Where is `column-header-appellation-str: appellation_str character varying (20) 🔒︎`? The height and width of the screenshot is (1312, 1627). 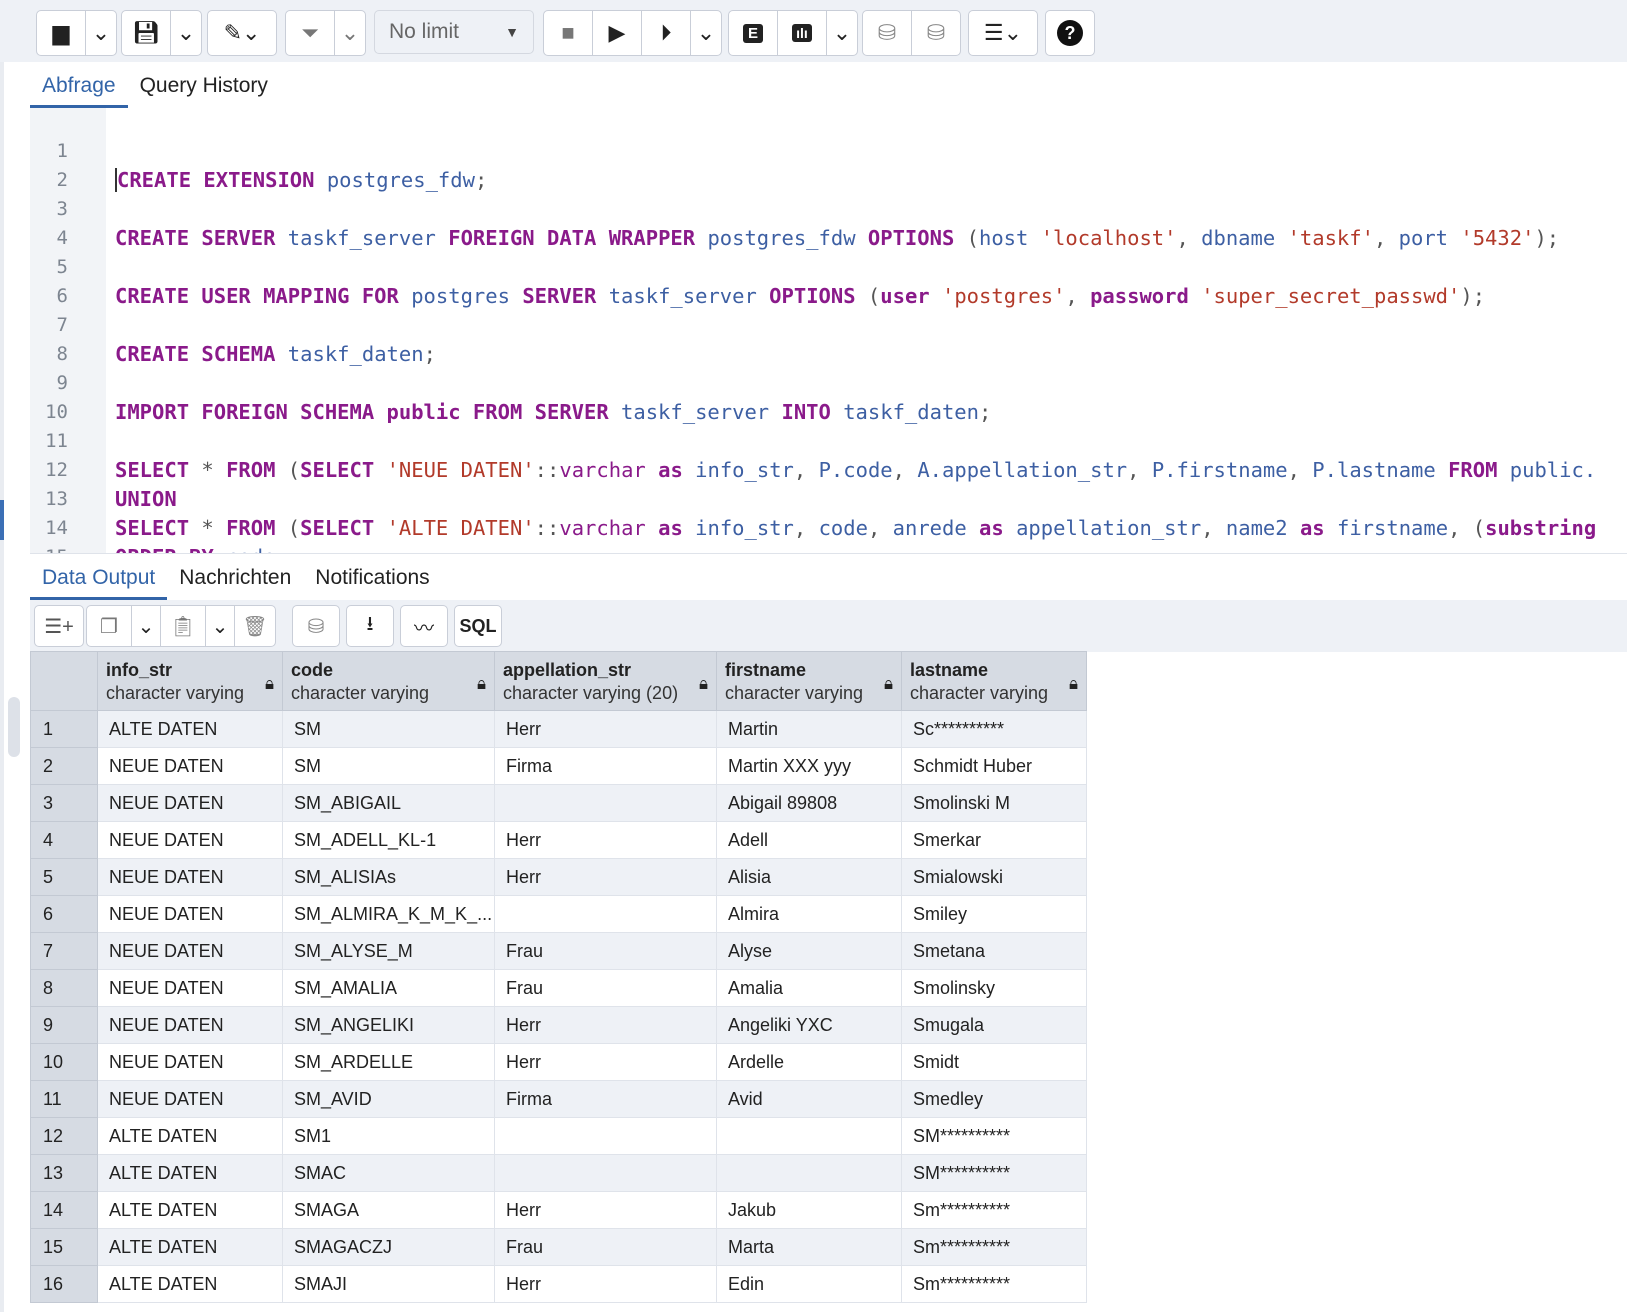
column-header-appellation-str: appellation_str character varying (20) 🔒︎ is located at coordinates (605, 681).